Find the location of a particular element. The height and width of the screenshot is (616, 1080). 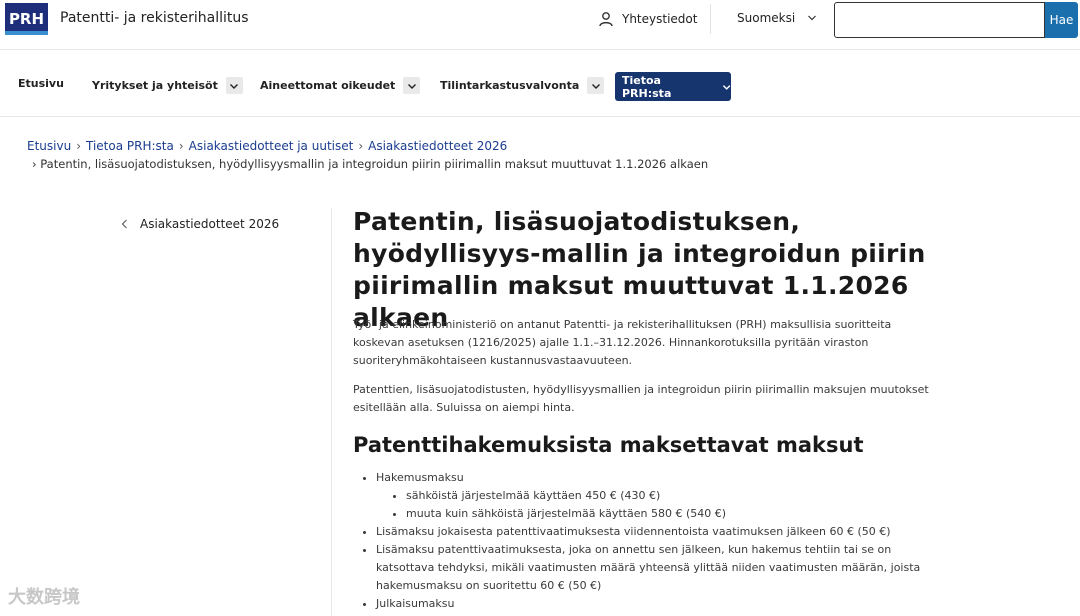

breadcrumb-link: Etusivu is located at coordinates (49, 146).